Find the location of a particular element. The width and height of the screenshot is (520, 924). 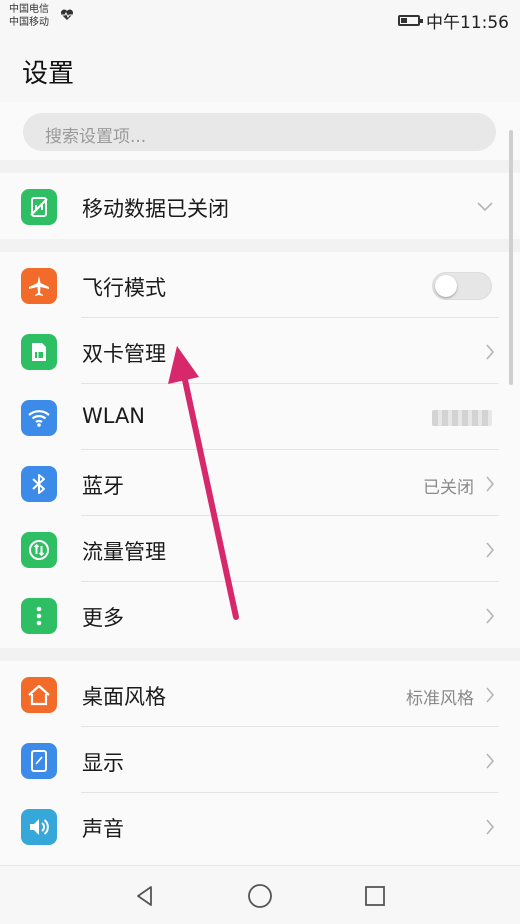

home-button is located at coordinates (260, 896).